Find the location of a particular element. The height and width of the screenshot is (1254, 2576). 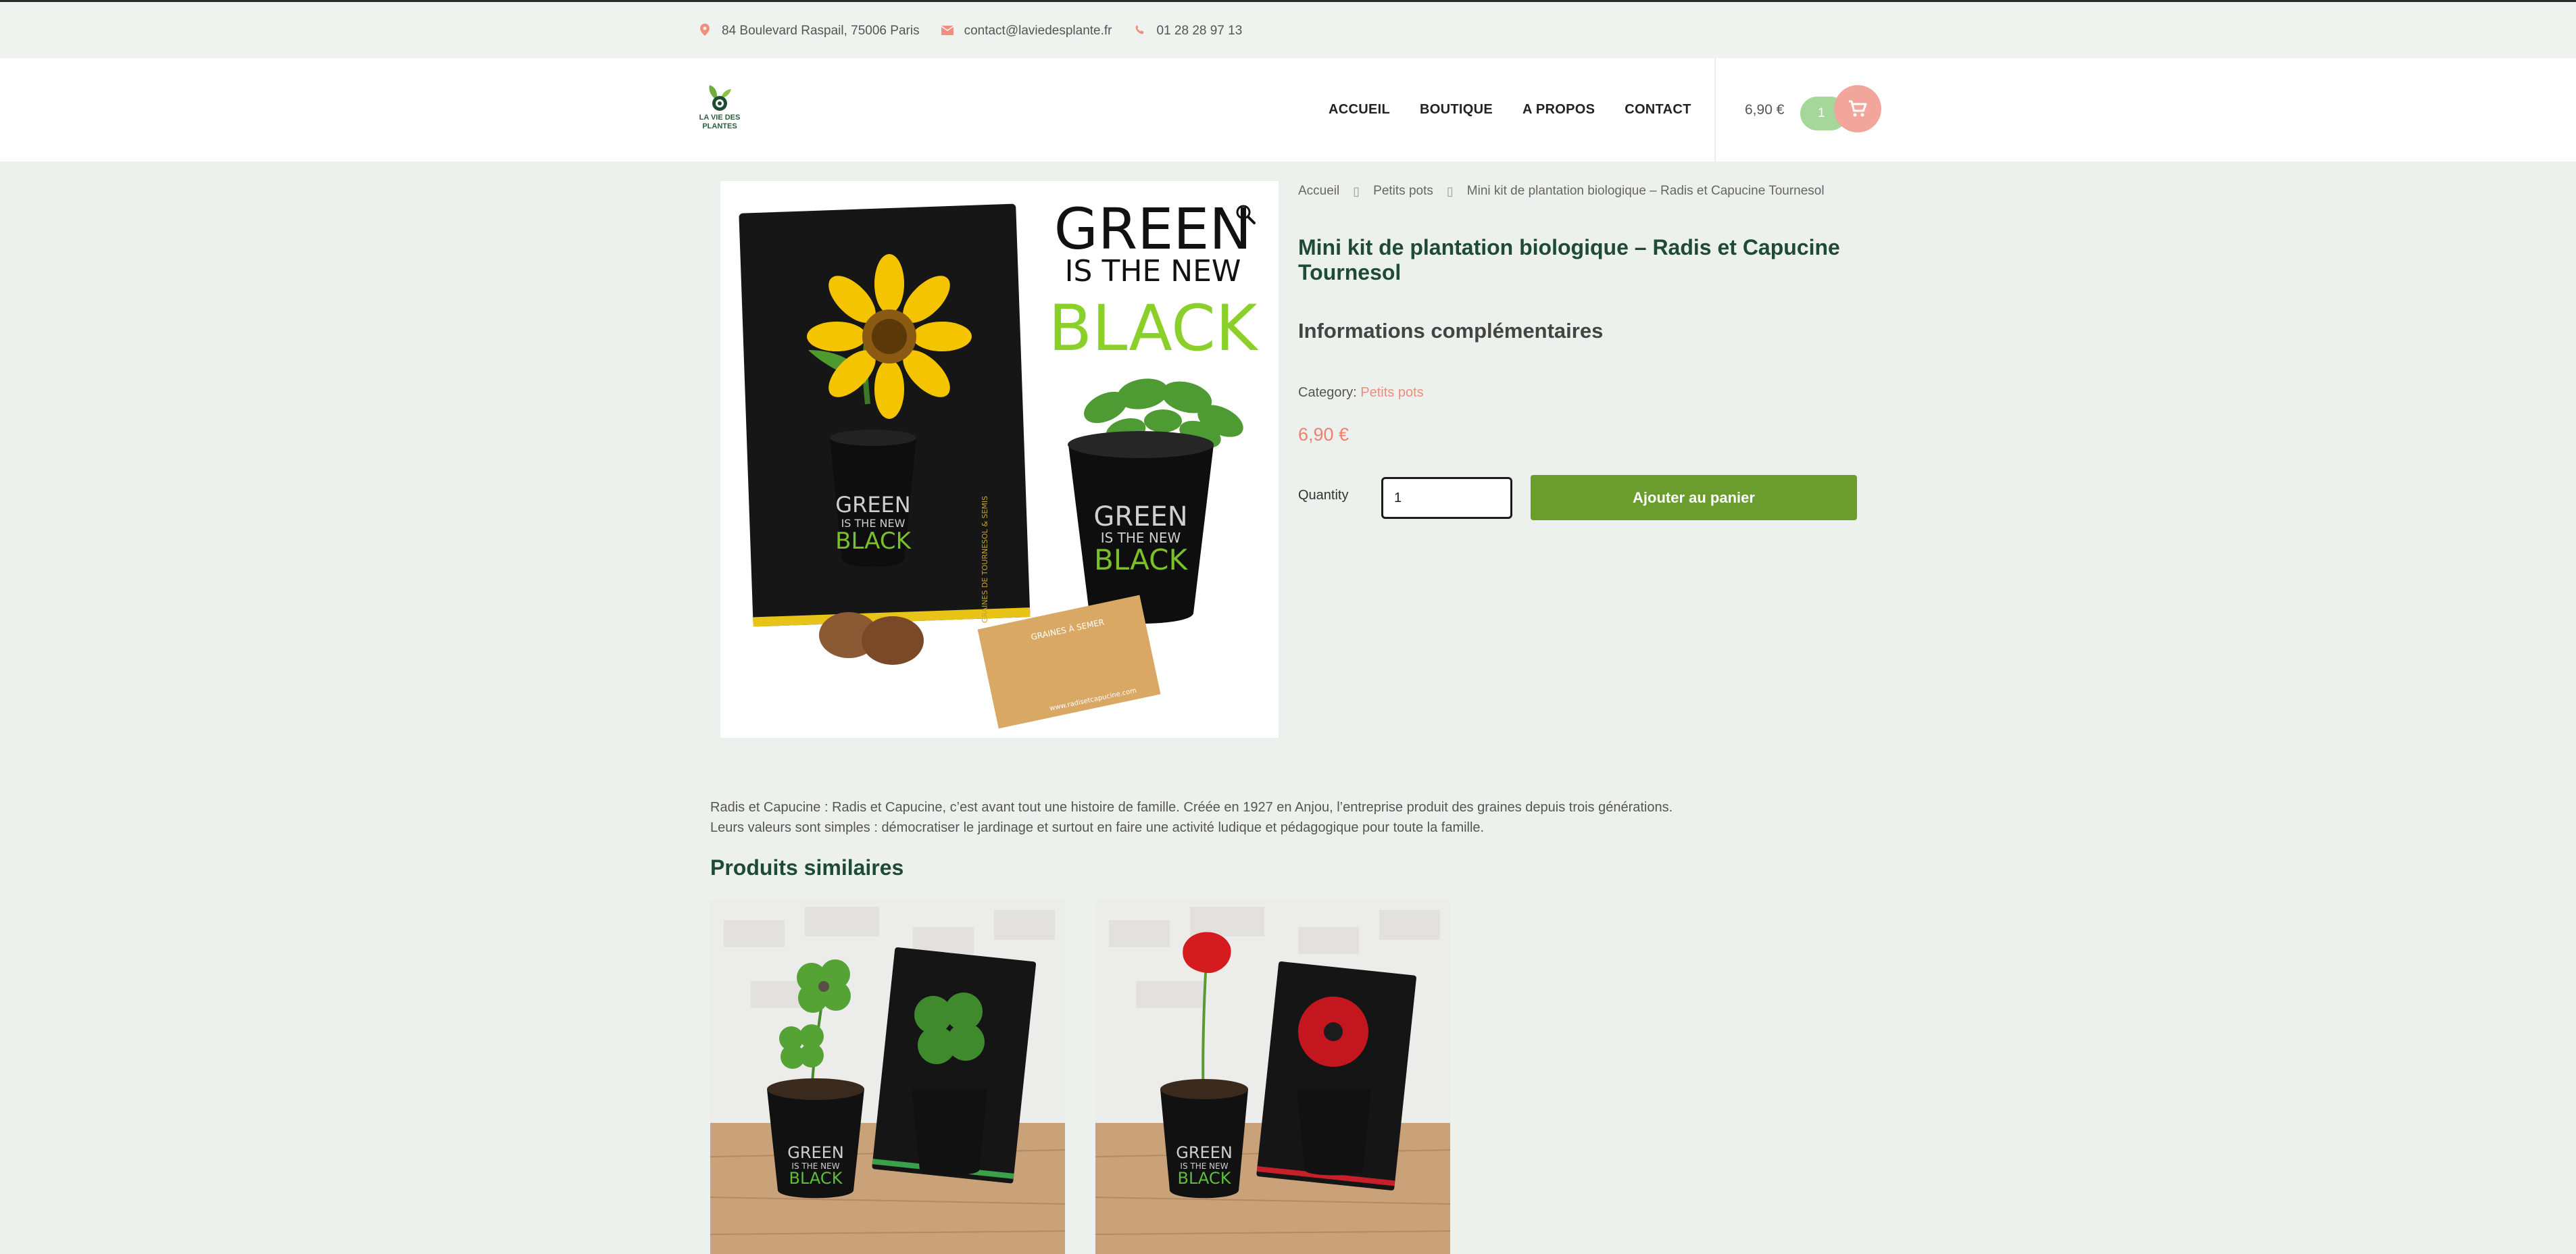

main-nav: ACCUEIL BOUTIQUE A PROPOS CONTACT is located at coordinates (1510, 109).